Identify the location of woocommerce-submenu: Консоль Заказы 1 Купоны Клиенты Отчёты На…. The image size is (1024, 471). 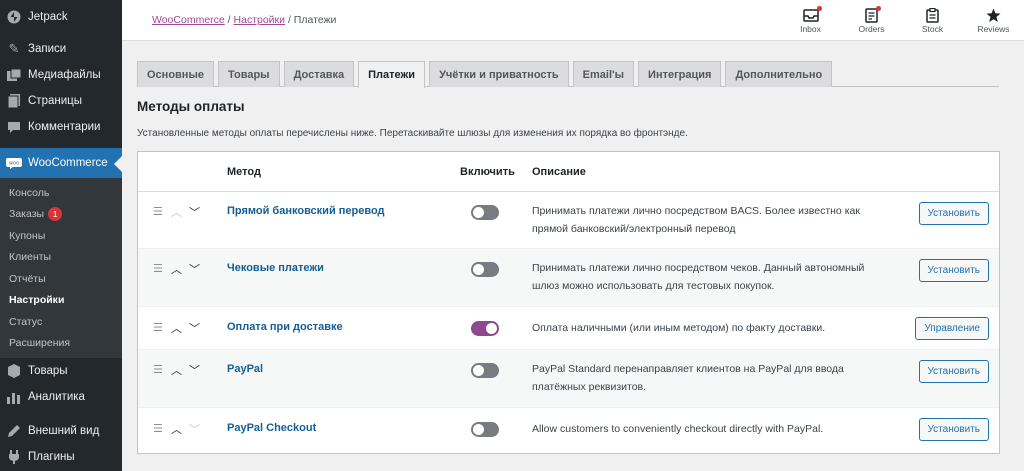
(61, 268).